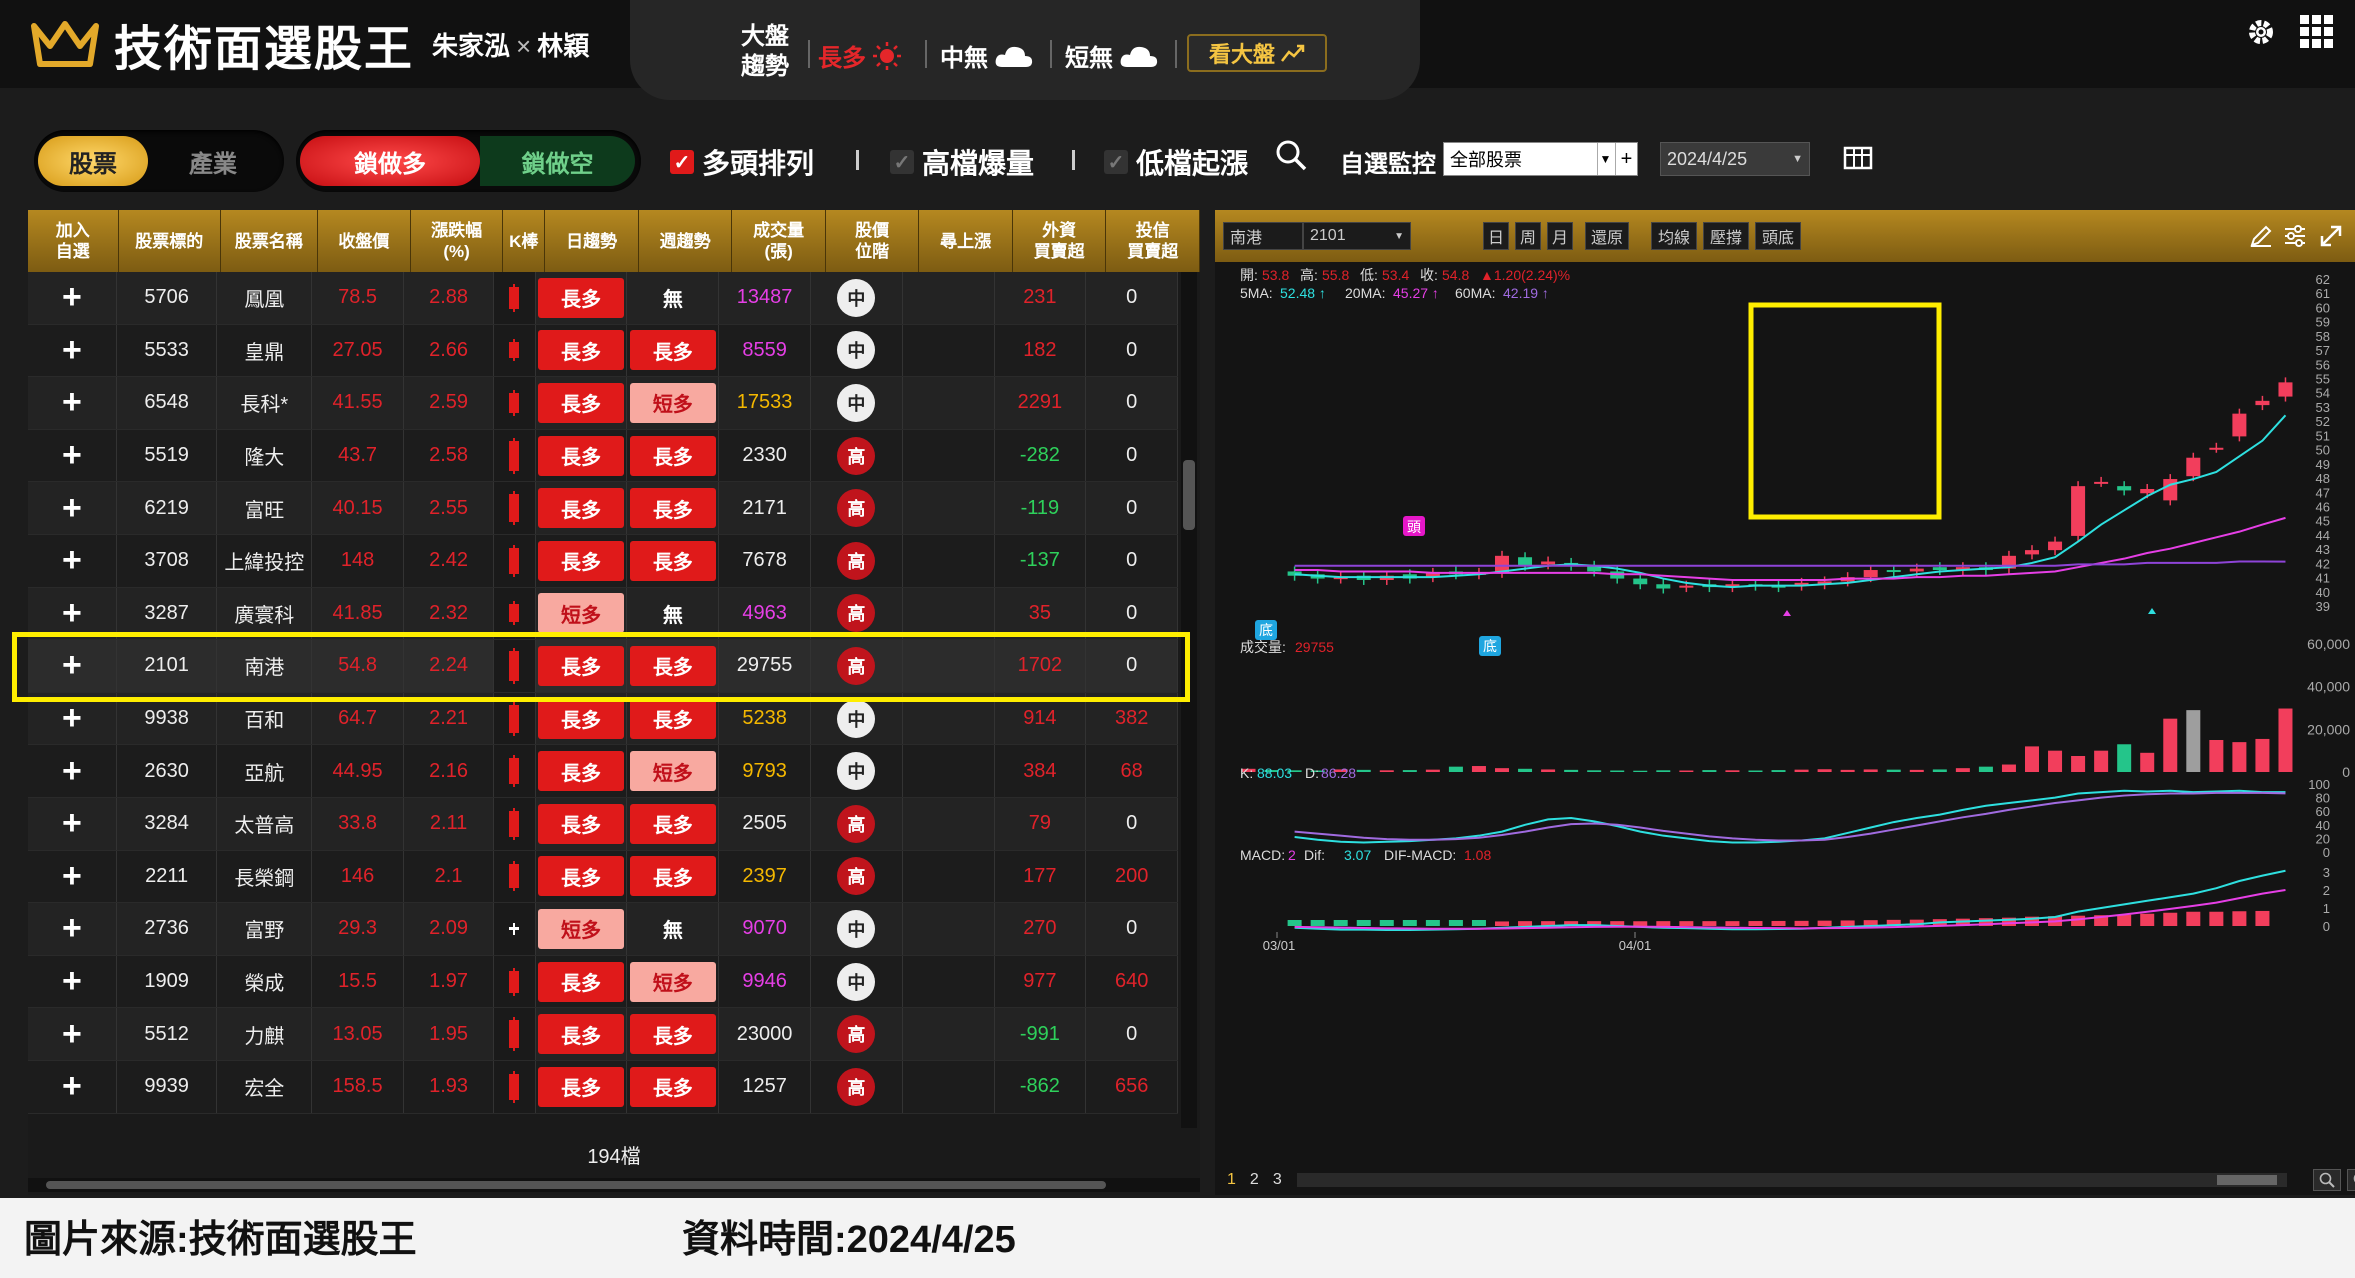 The width and height of the screenshot is (2355, 1278). What do you see at coordinates (166, 350) in the screenshot?
I see `stock-code: 5533` at bounding box center [166, 350].